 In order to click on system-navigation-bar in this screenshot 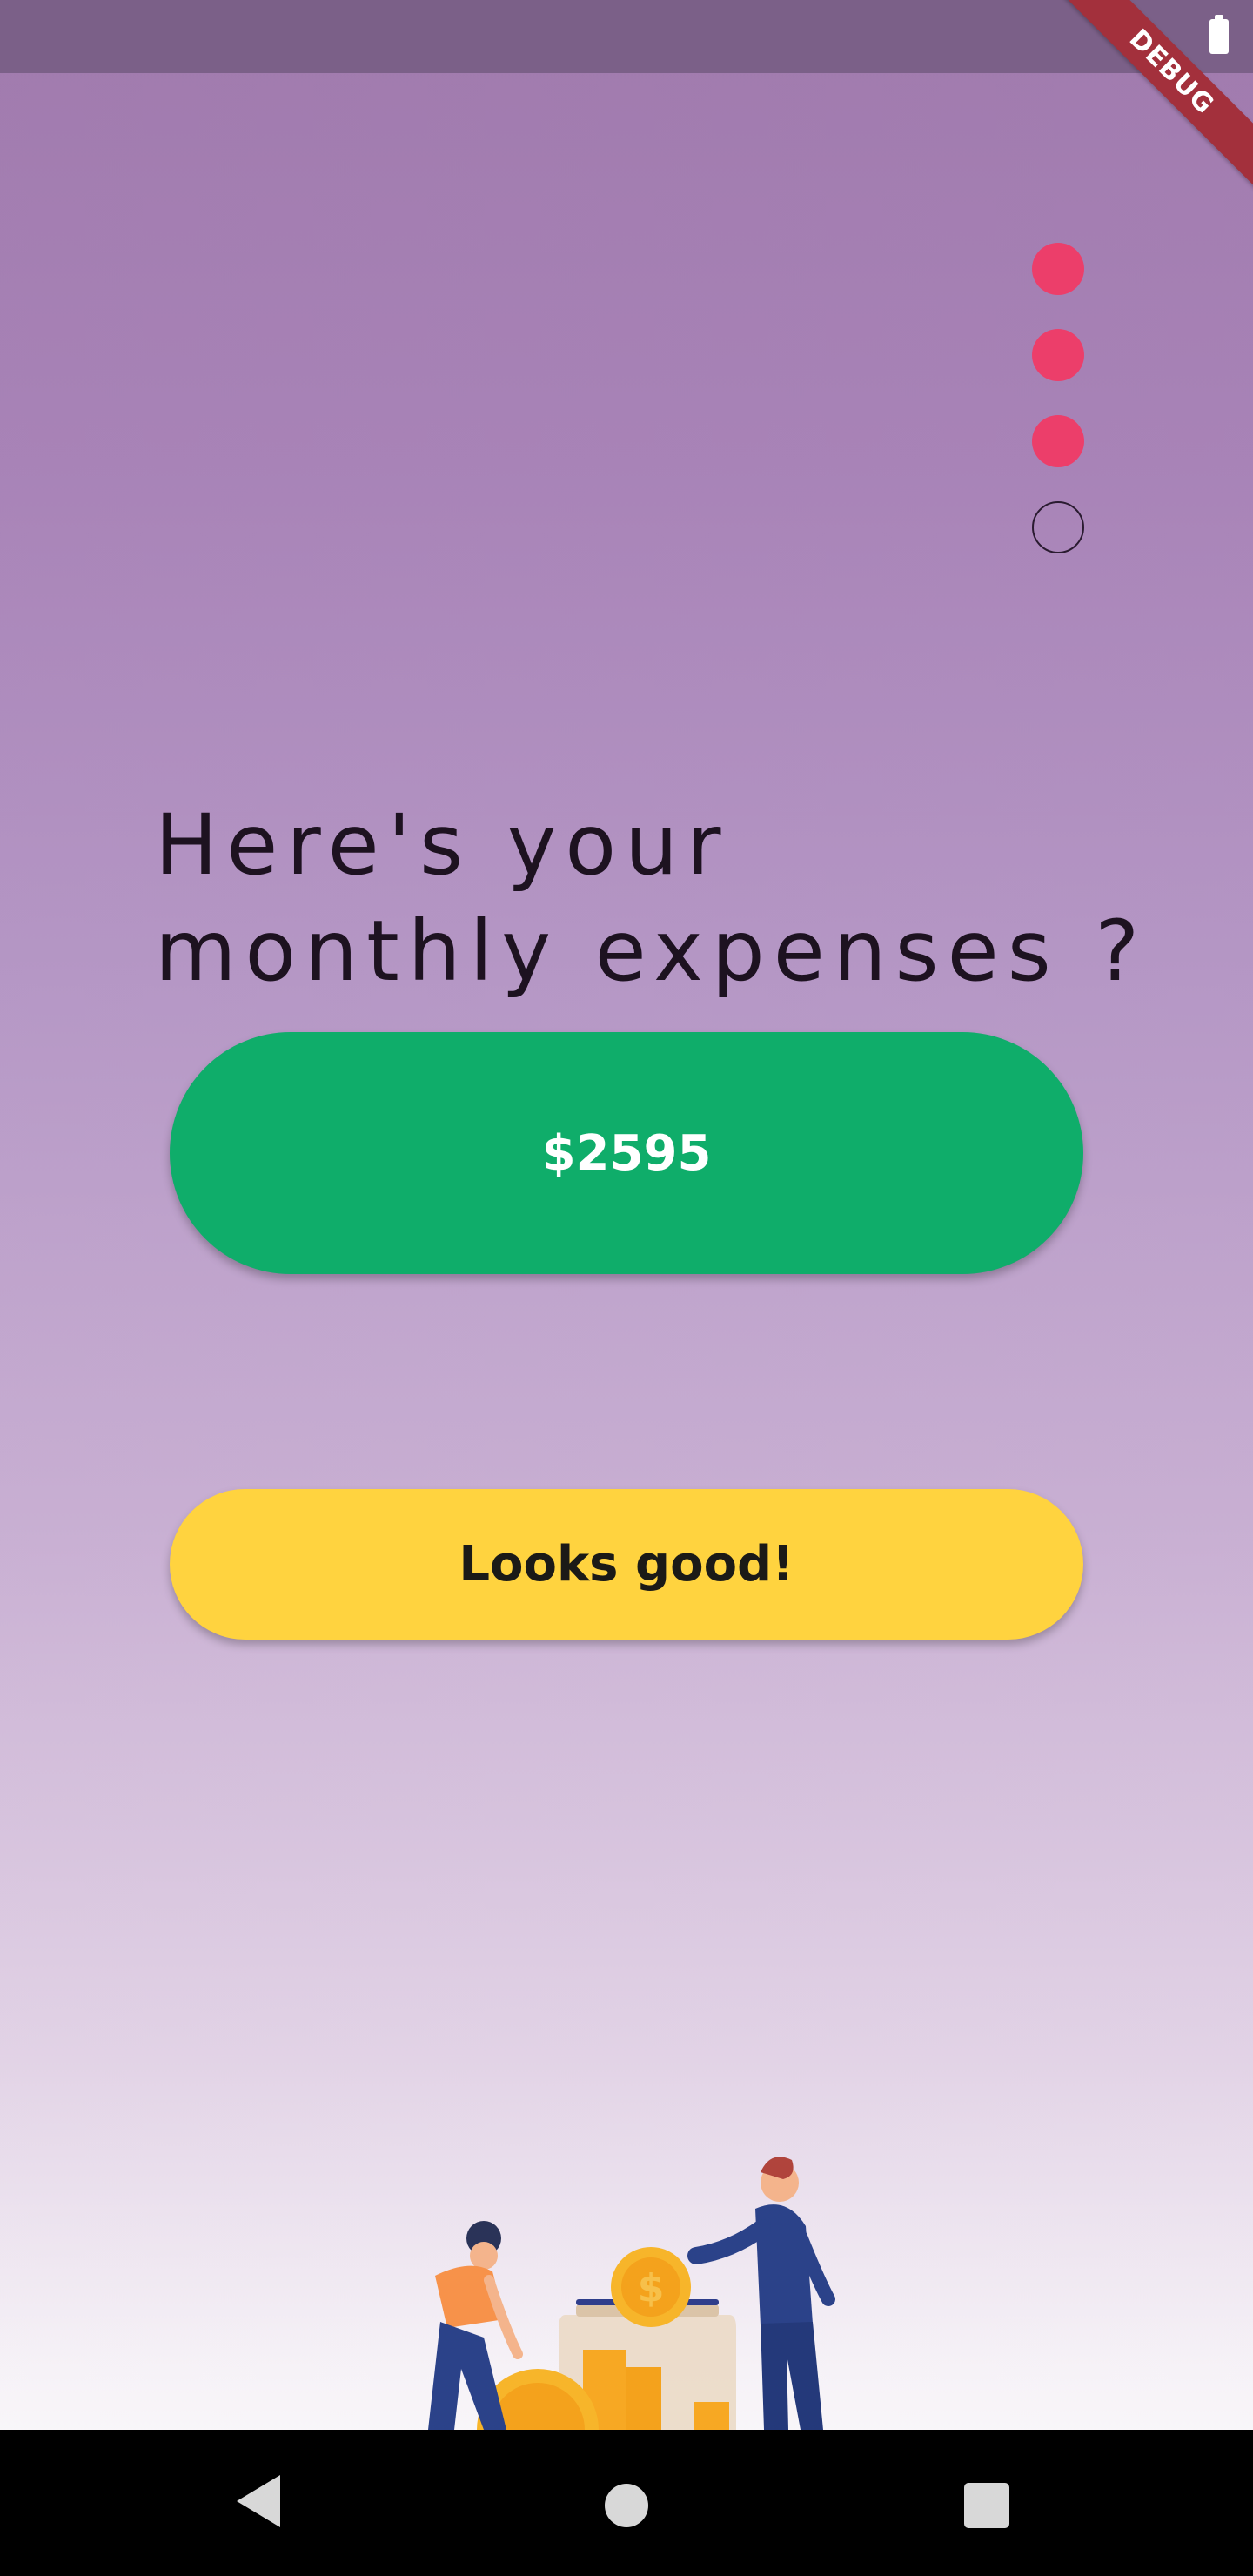, I will do `click(626, 2503)`.